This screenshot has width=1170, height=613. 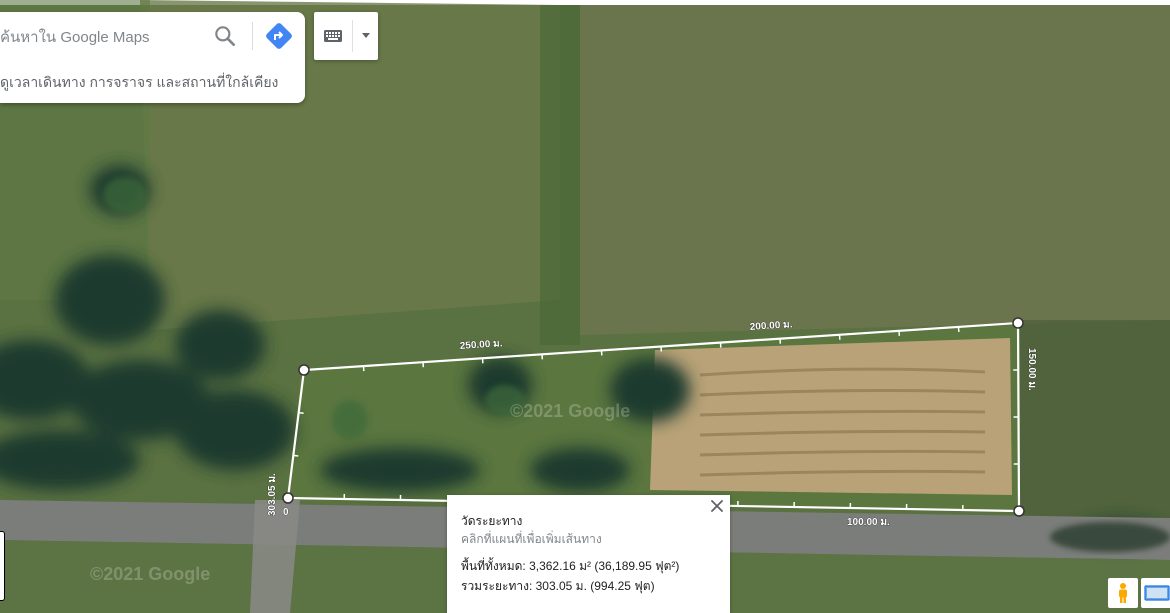 I want to click on keyboard-button, so click(x=333, y=36).